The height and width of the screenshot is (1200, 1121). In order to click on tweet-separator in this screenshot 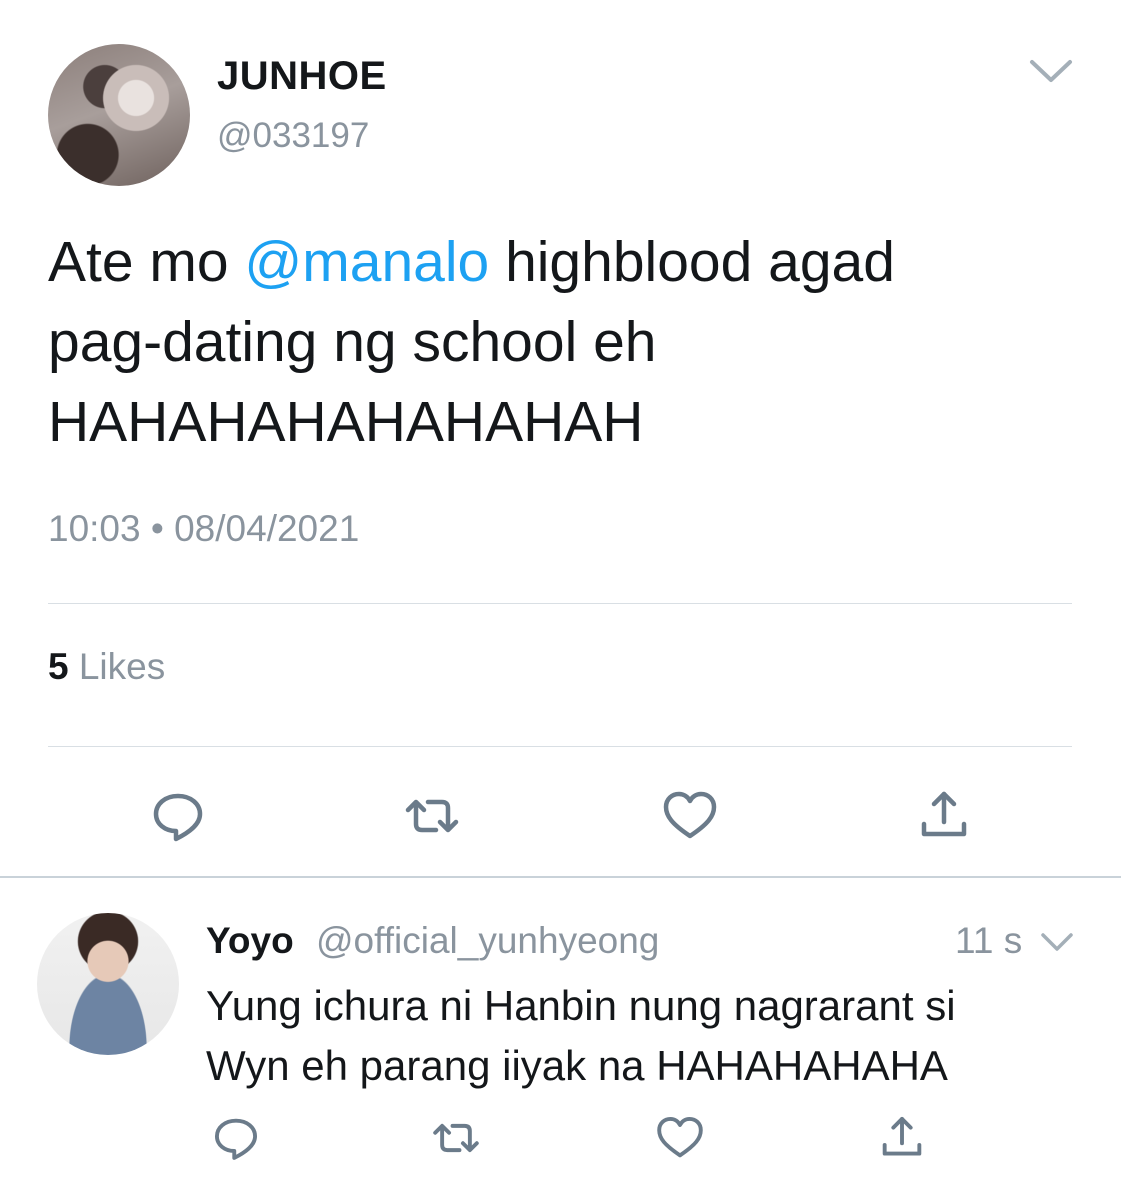, I will do `click(560, 877)`.